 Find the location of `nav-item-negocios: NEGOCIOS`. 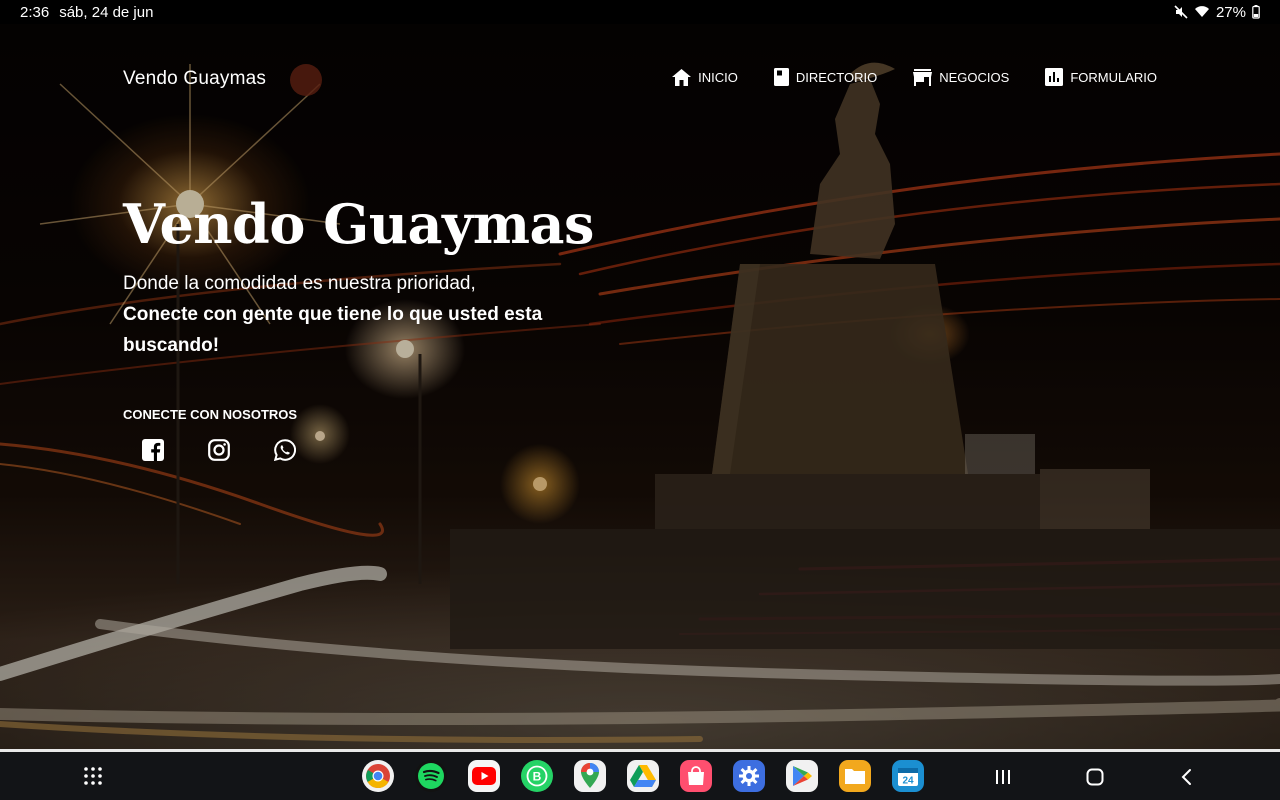

nav-item-negocios: NEGOCIOS is located at coordinates (961, 77).